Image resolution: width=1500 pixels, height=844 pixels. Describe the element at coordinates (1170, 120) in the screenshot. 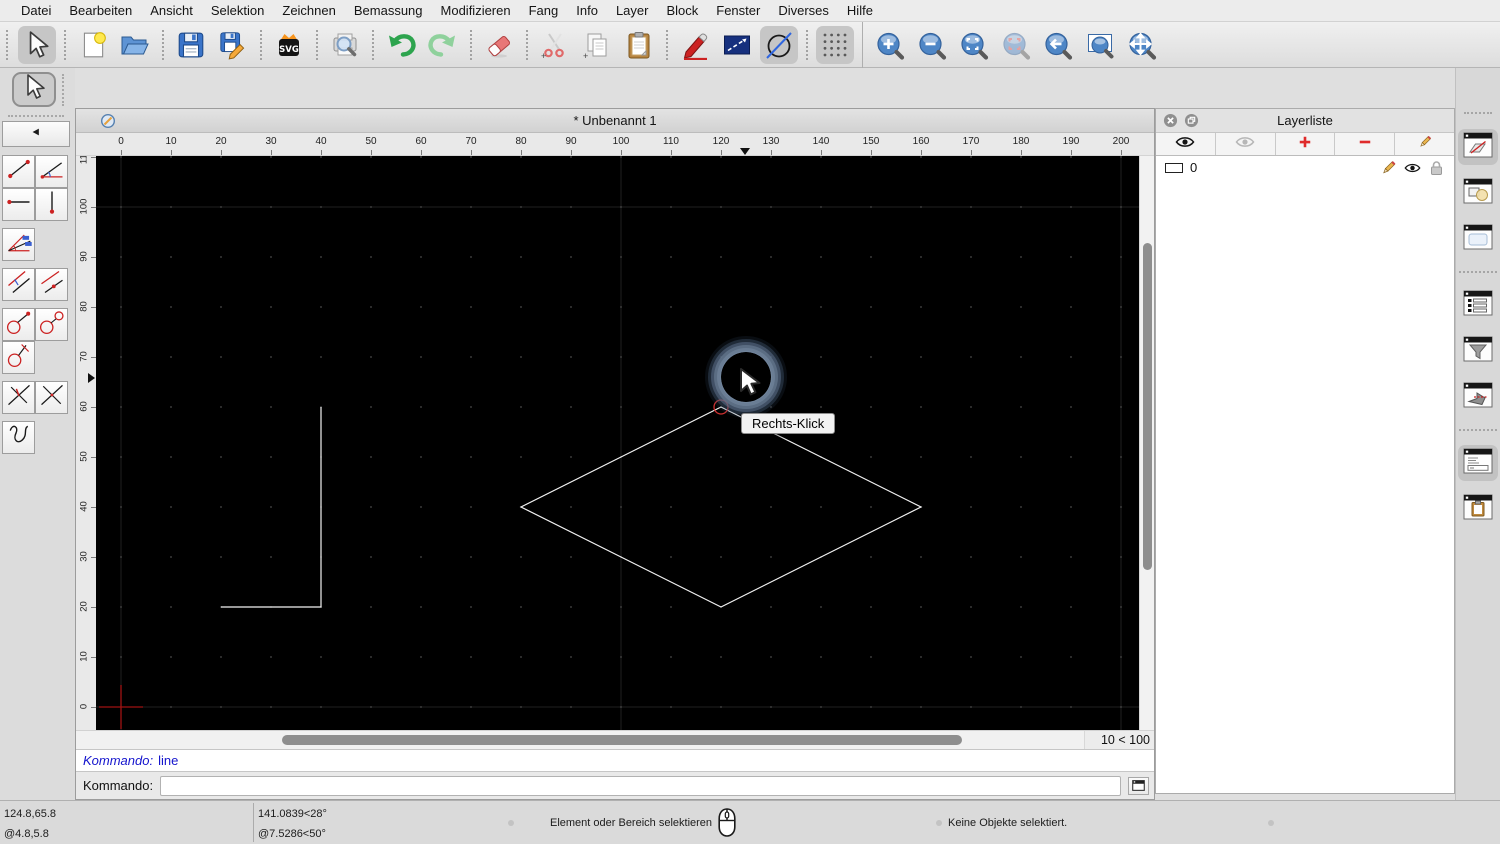

I see `close-panel-button` at that location.